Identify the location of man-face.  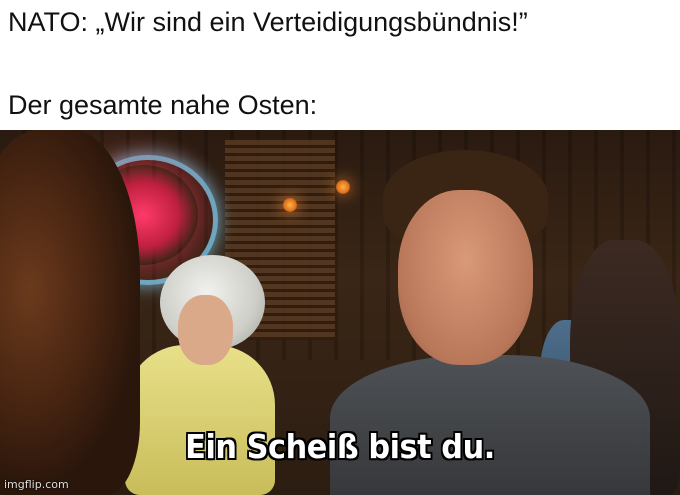
(465, 277).